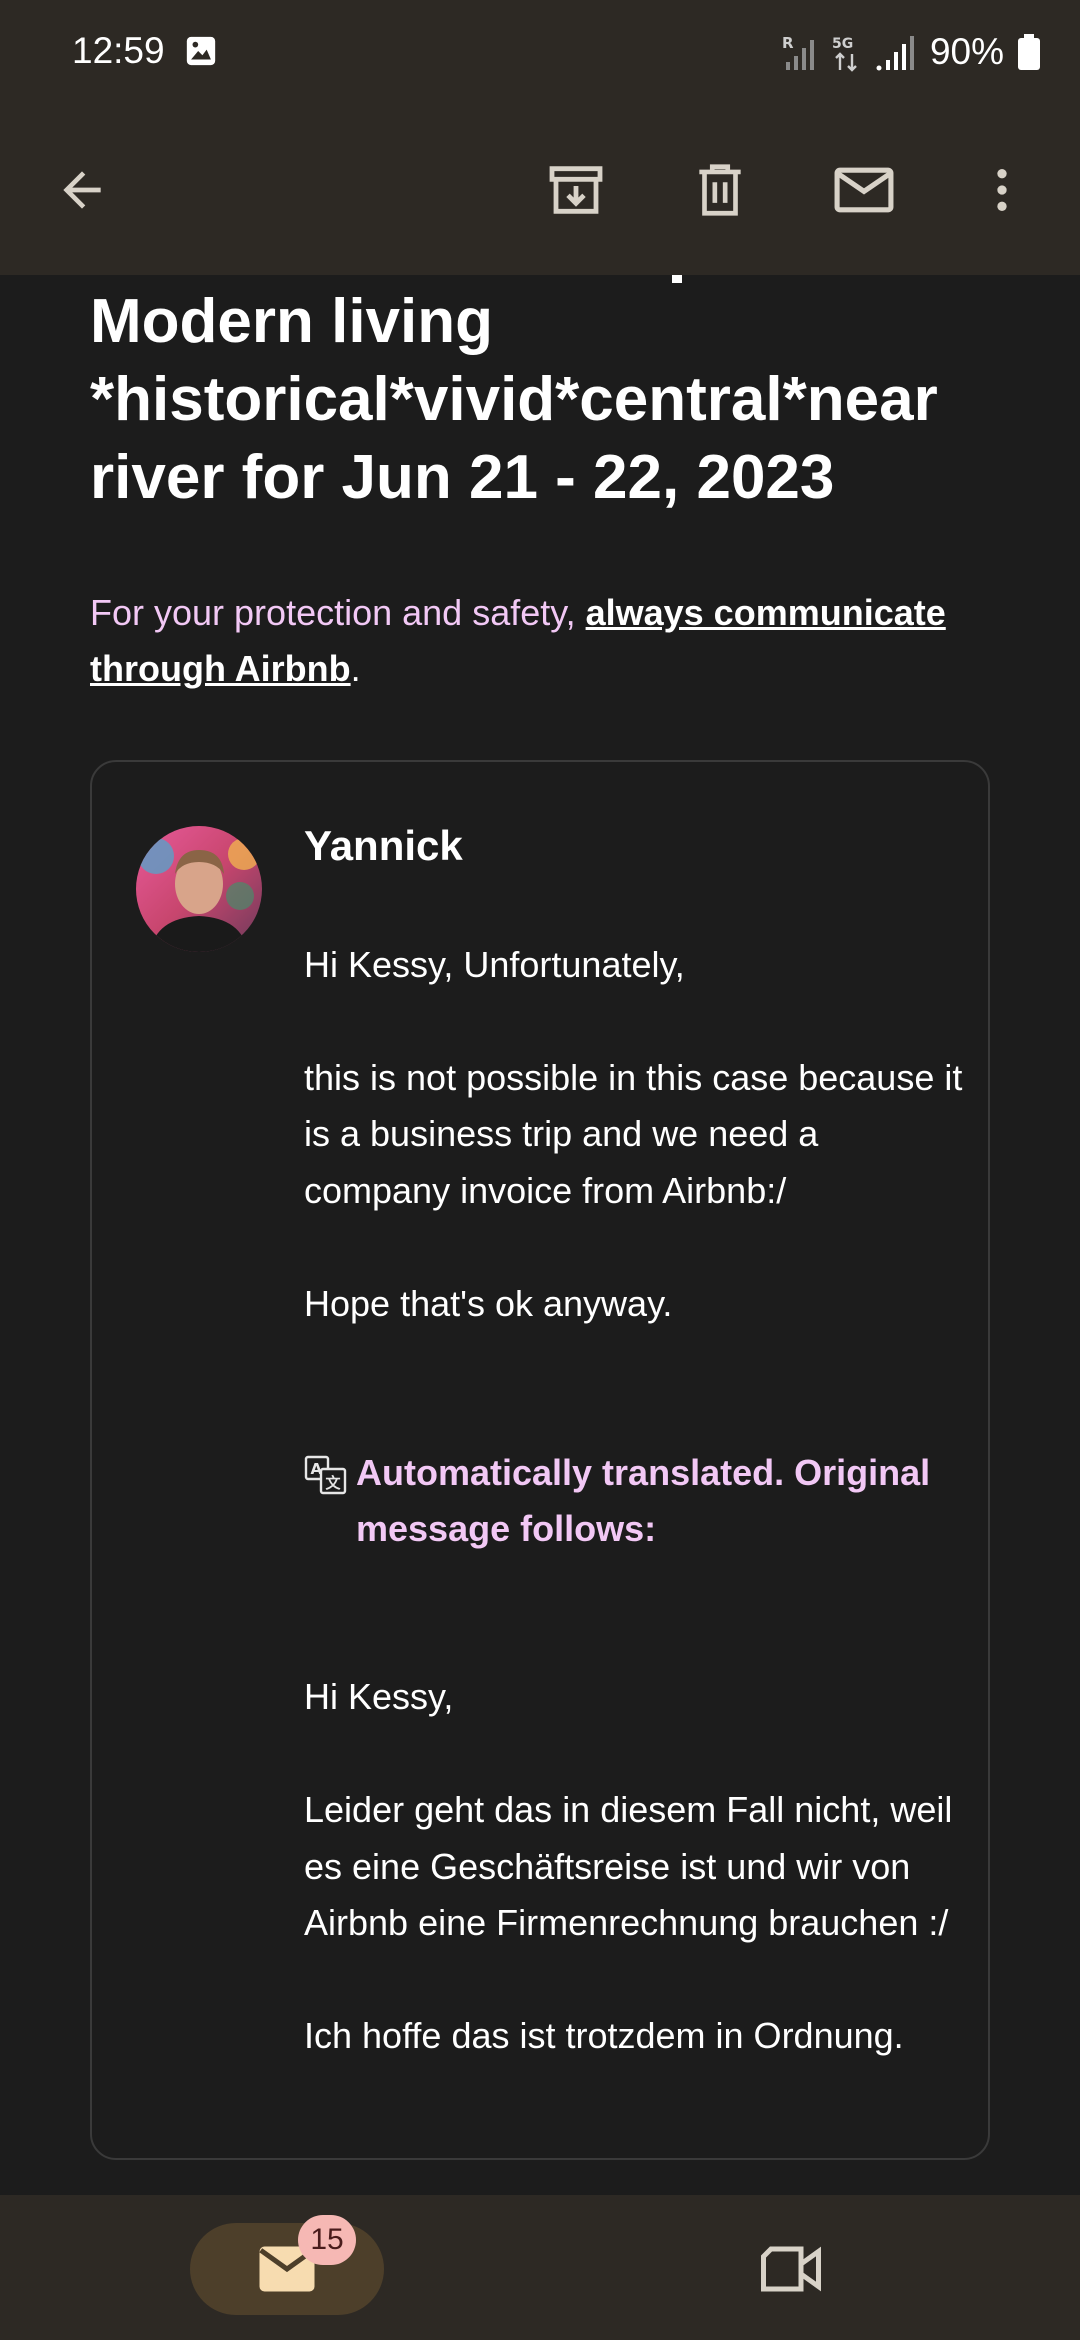  I want to click on delete-icon, so click(720, 190).